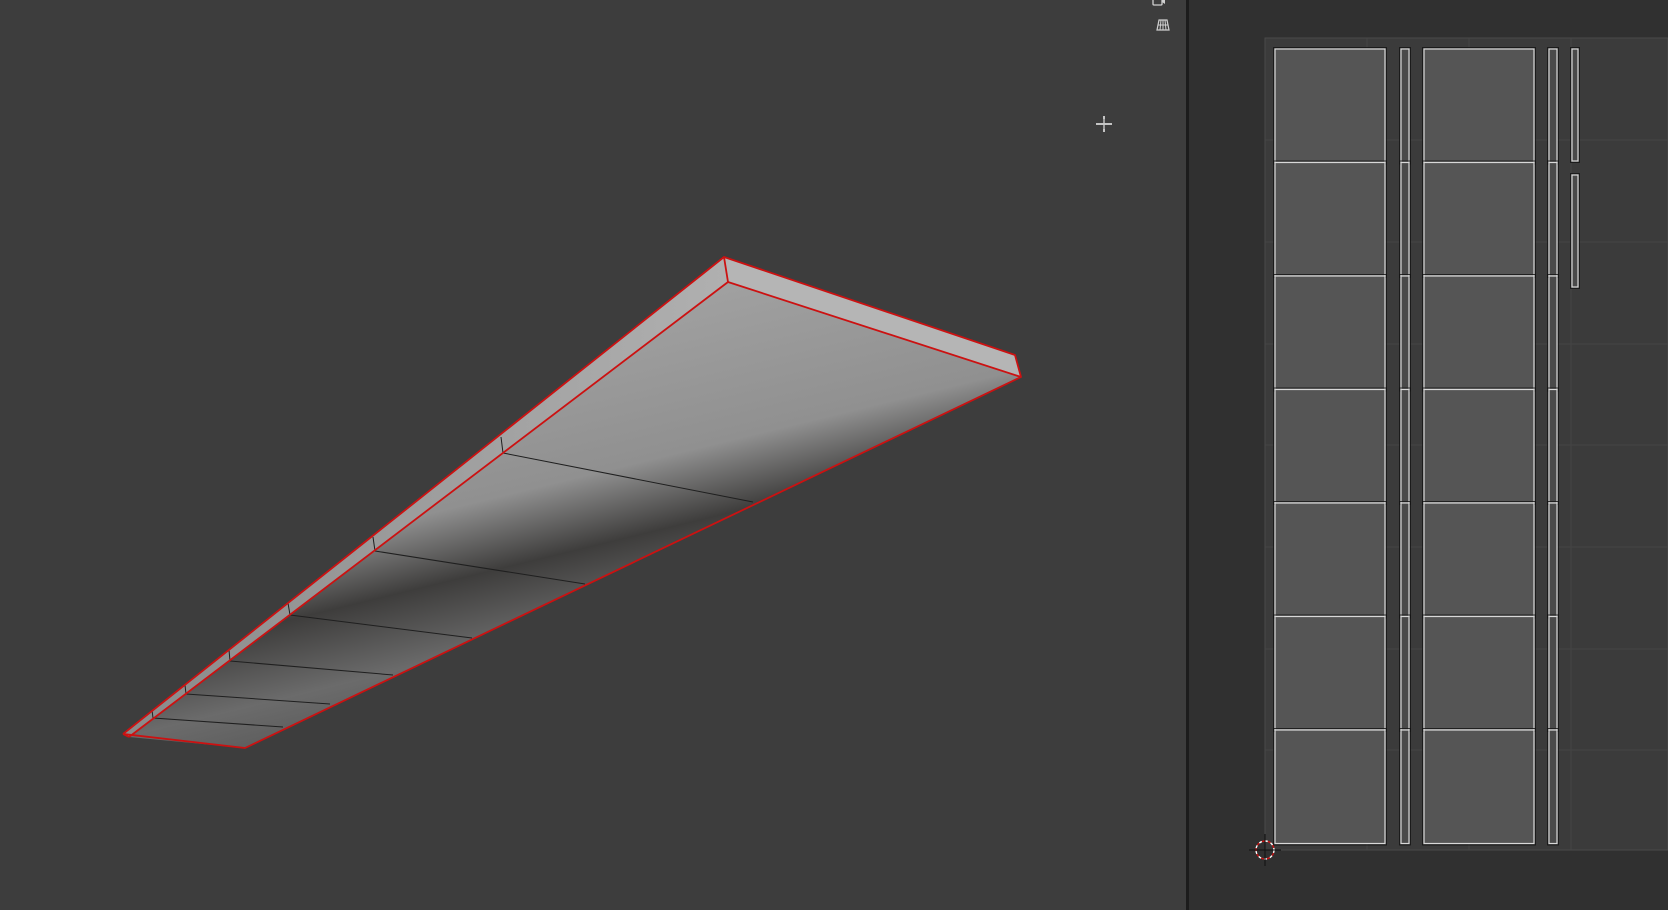 Image resolution: width=1668 pixels, height=910 pixels. I want to click on uv-face-r0-c0, so click(1330, 106).